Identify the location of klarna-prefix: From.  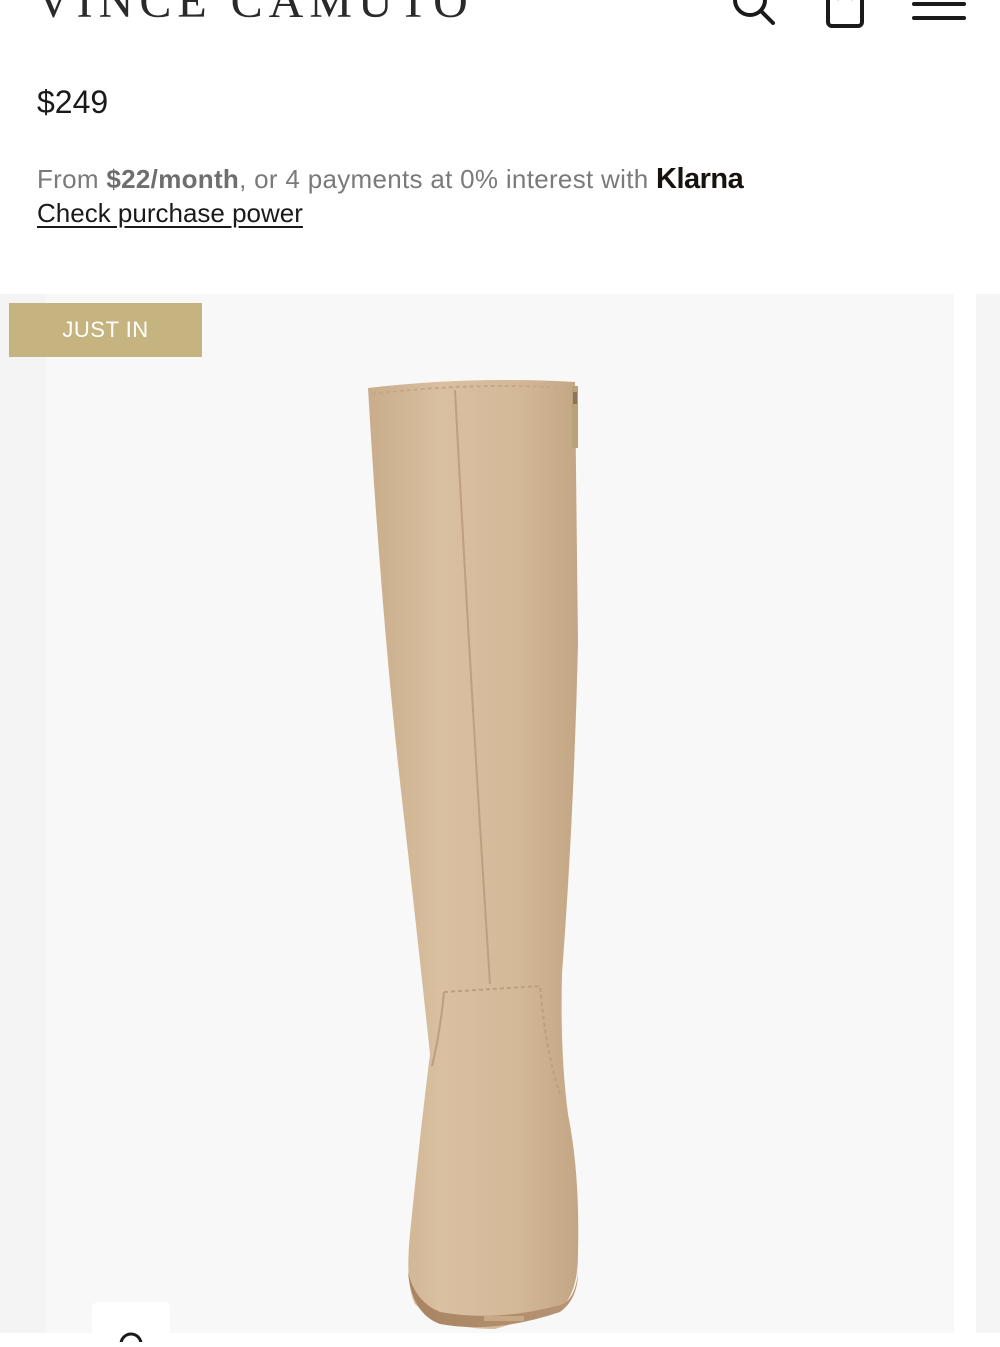
(71, 179).